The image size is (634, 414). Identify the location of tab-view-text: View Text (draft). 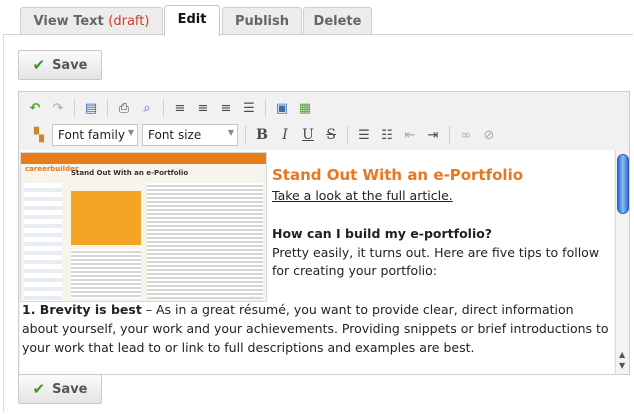
(91, 21).